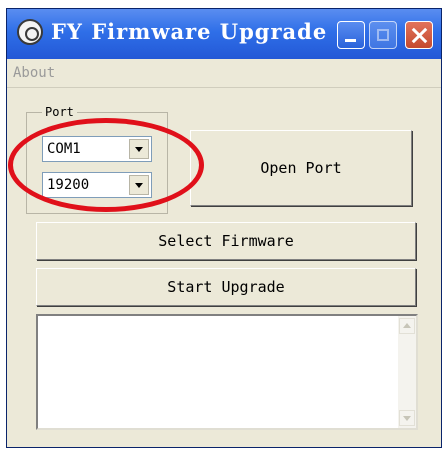 The image size is (448, 452). I want to click on open-port-button: Open Port, so click(301, 168).